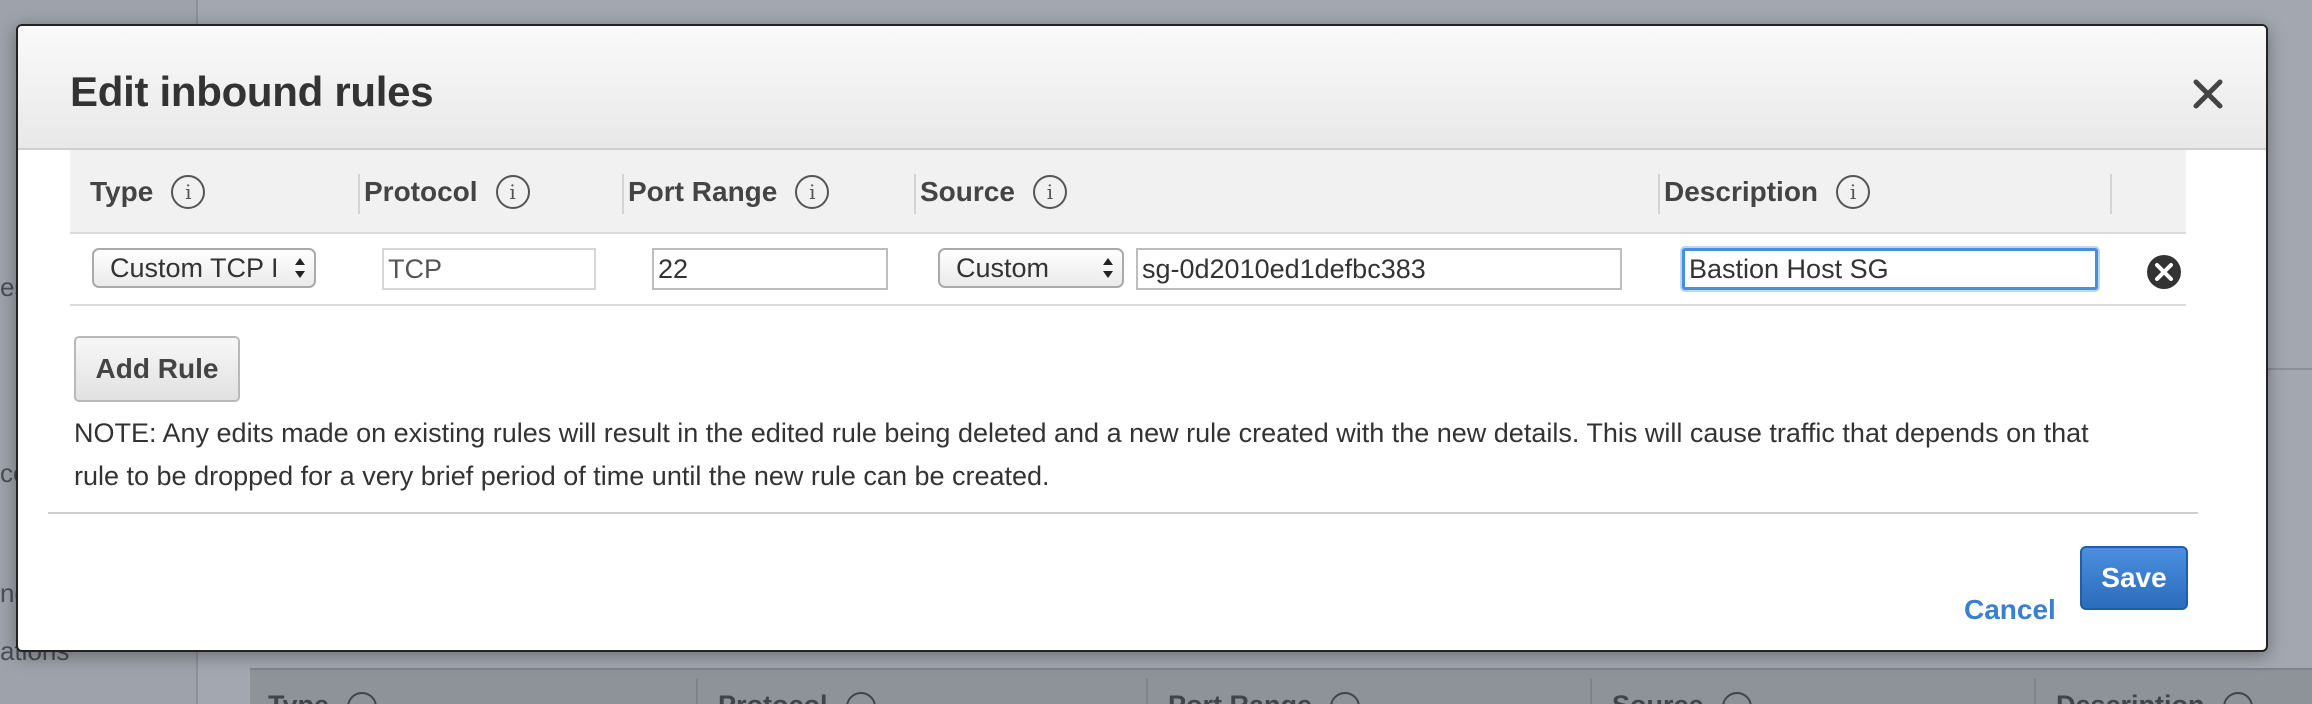 This screenshot has width=2312, height=704. I want to click on background-column-protocol: Protocol, so click(797, 697).